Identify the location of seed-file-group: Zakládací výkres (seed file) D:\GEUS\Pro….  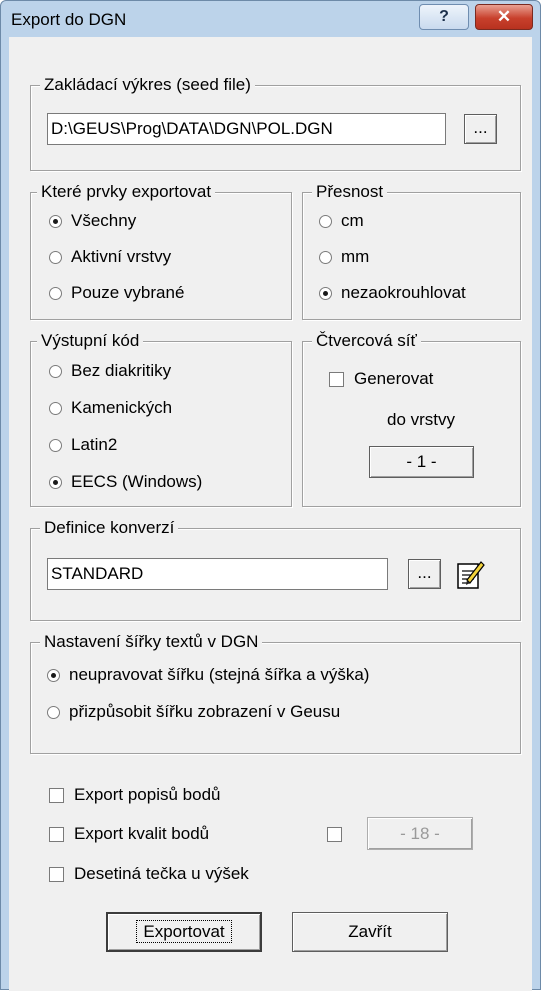
(275, 123).